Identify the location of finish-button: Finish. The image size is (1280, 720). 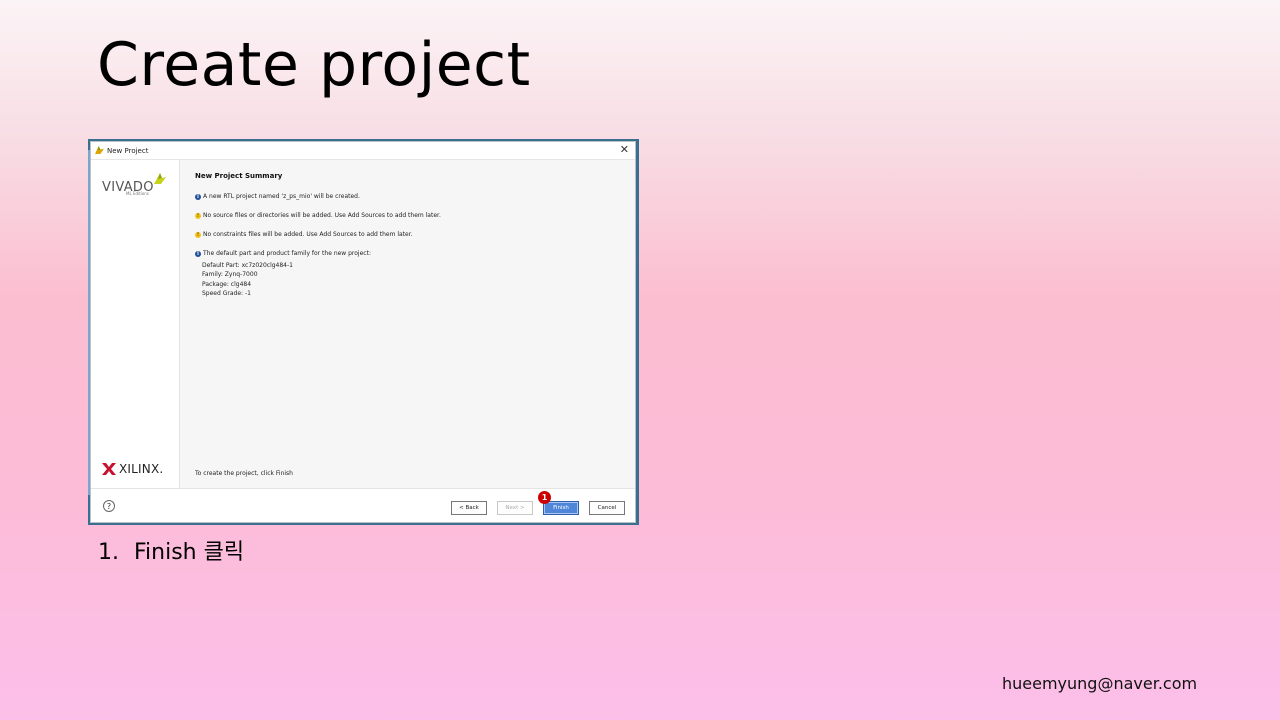
(561, 508).